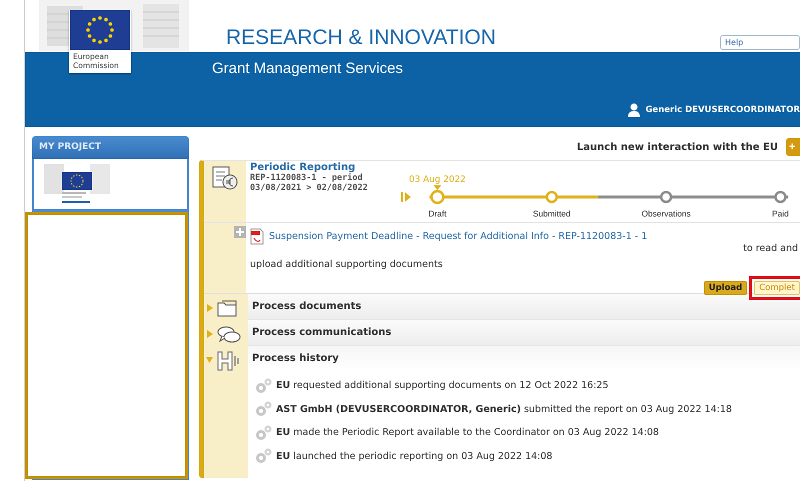  What do you see at coordinates (726, 288) in the screenshot?
I see `upload-button: Upload` at bounding box center [726, 288].